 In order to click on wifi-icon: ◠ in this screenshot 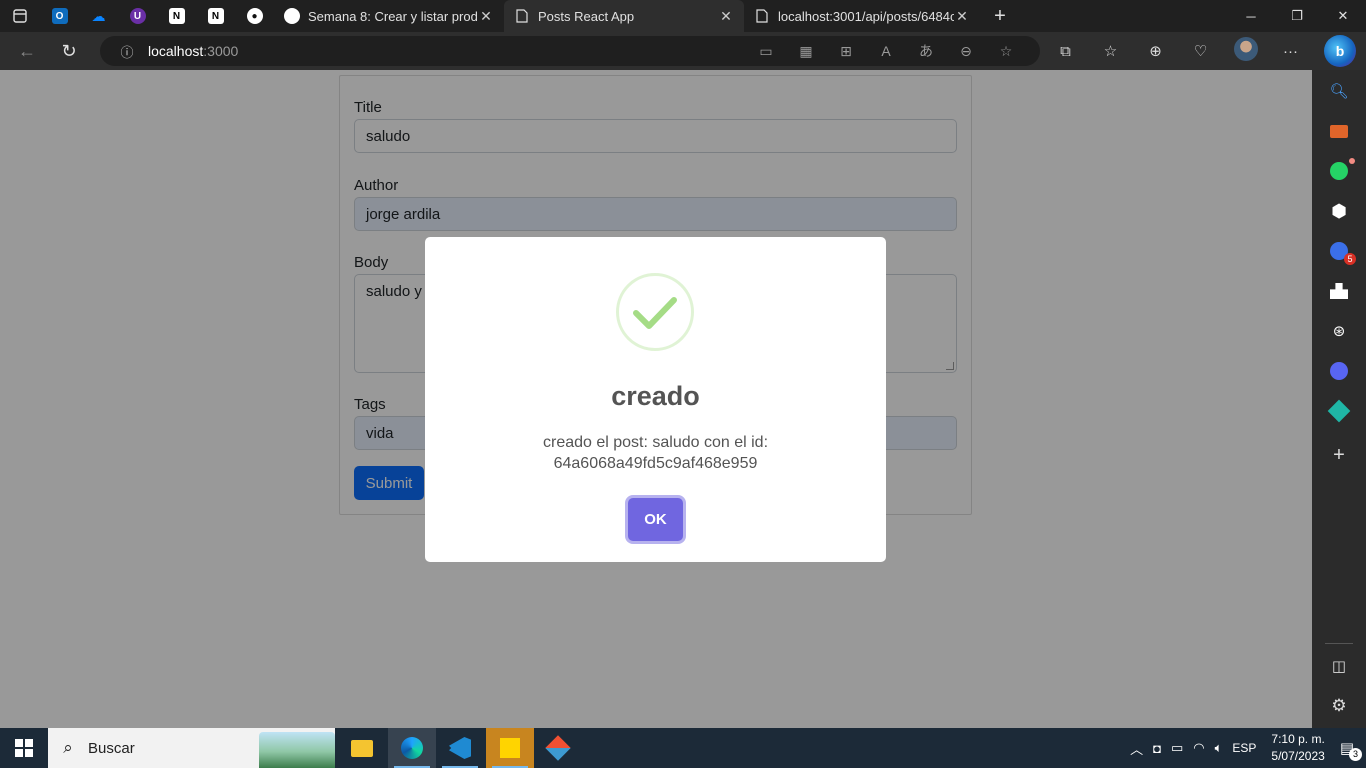, I will do `click(1198, 748)`.